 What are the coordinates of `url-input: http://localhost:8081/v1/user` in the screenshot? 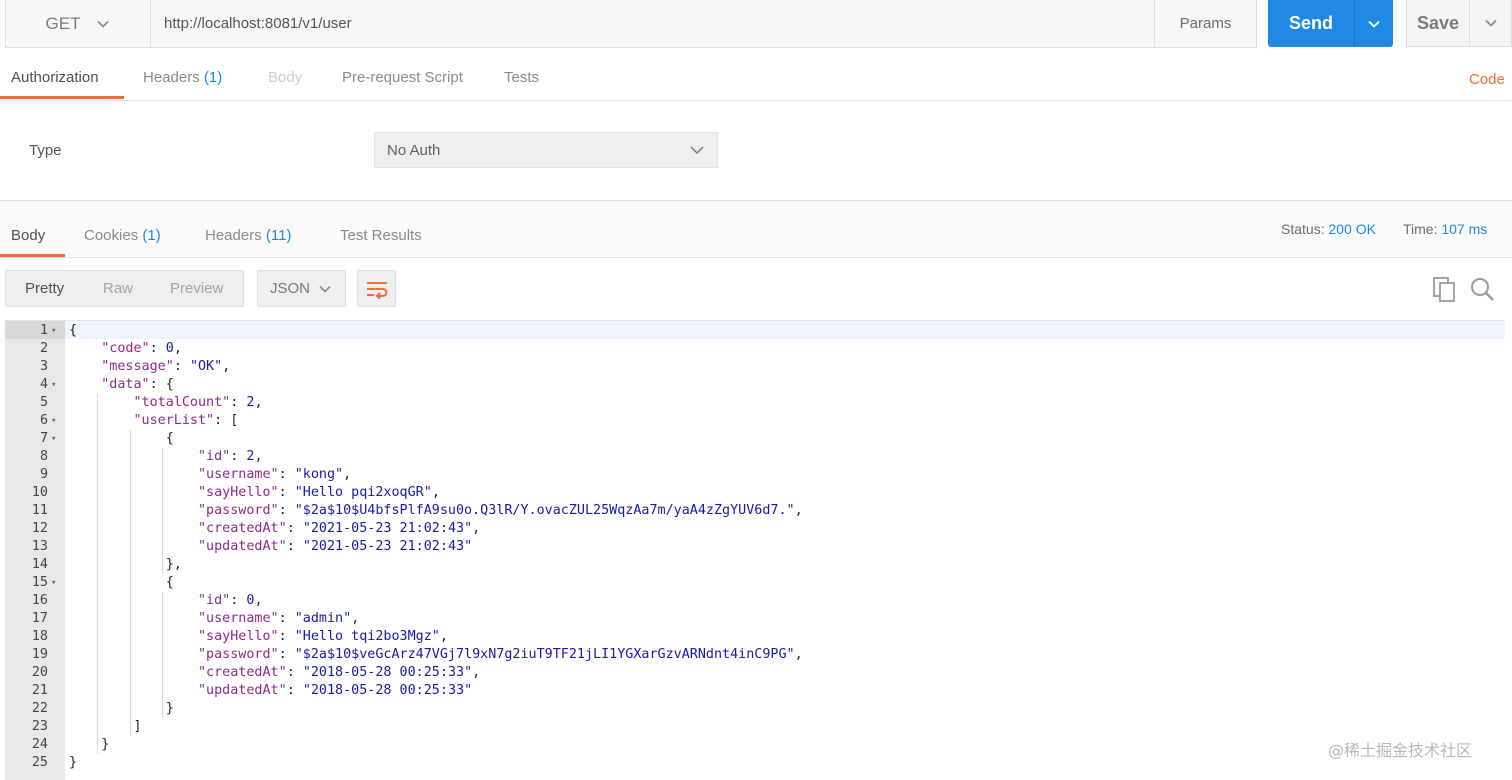 It's located at (652, 23).